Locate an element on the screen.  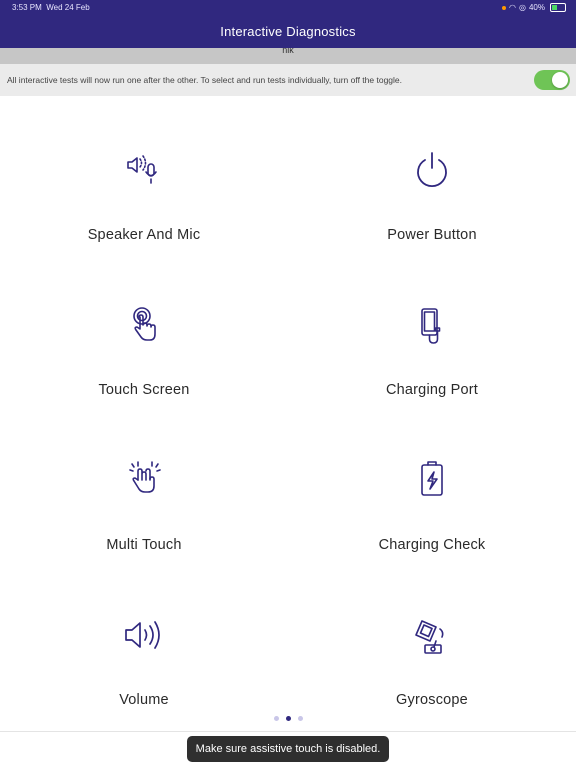
test-tile-gyroscope: Gyroscope is located at coordinates (432, 638).